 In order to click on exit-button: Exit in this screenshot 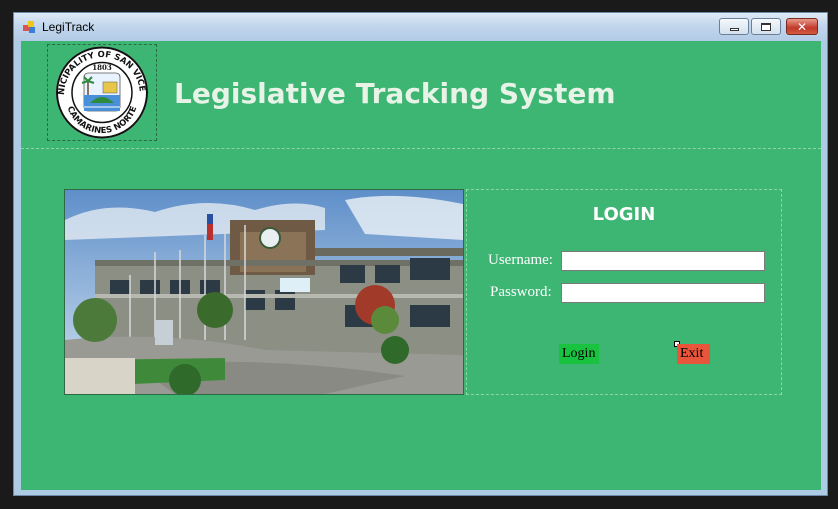, I will do `click(693, 354)`.